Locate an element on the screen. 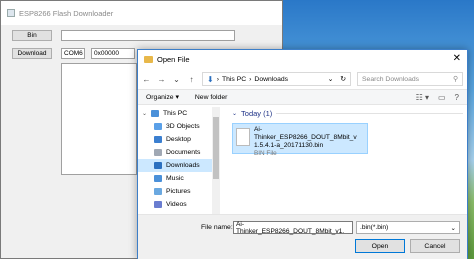  refresh-icon: ↻ is located at coordinates (343, 79).